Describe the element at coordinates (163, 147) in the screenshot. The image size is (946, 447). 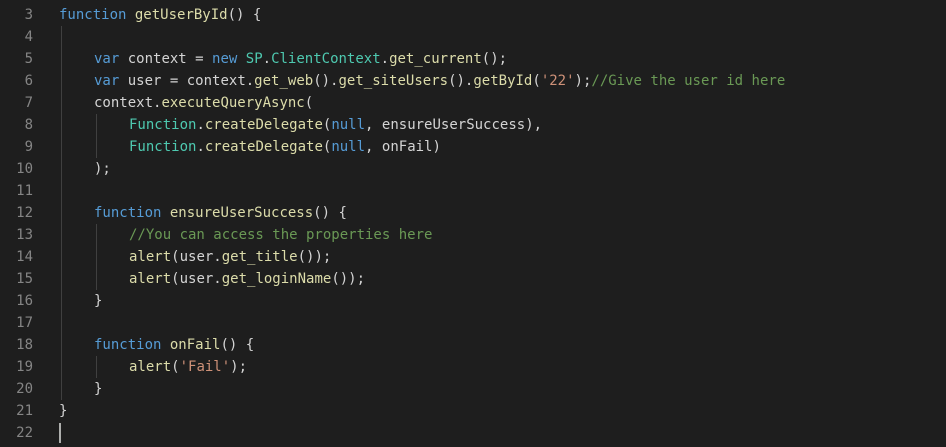
I see `code-token: Function` at that location.